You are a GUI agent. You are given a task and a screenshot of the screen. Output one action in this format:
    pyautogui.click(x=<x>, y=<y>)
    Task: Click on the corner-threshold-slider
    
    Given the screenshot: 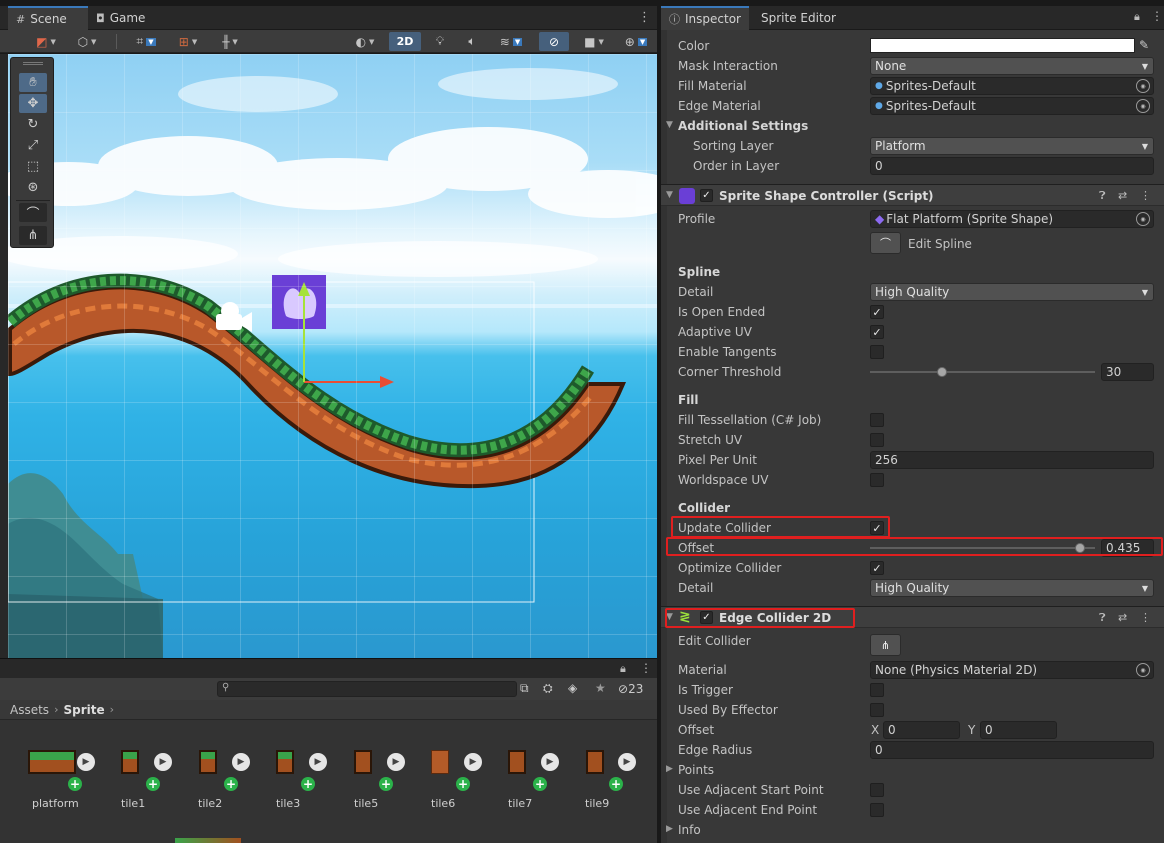 What is the action you would take?
    pyautogui.click(x=982, y=372)
    